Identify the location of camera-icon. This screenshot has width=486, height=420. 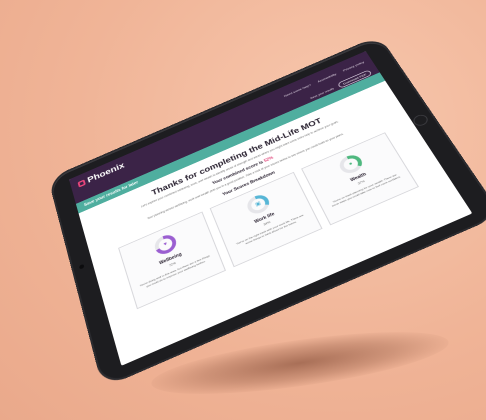
(82, 267).